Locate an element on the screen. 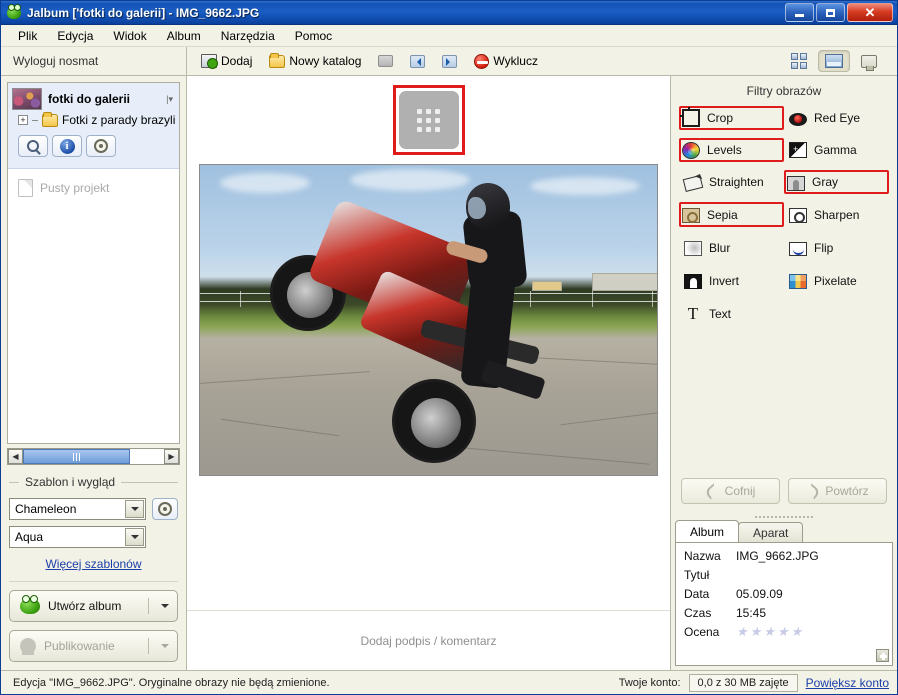 The width and height of the screenshot is (898, 695). filter-label: Blur is located at coordinates (720, 247).